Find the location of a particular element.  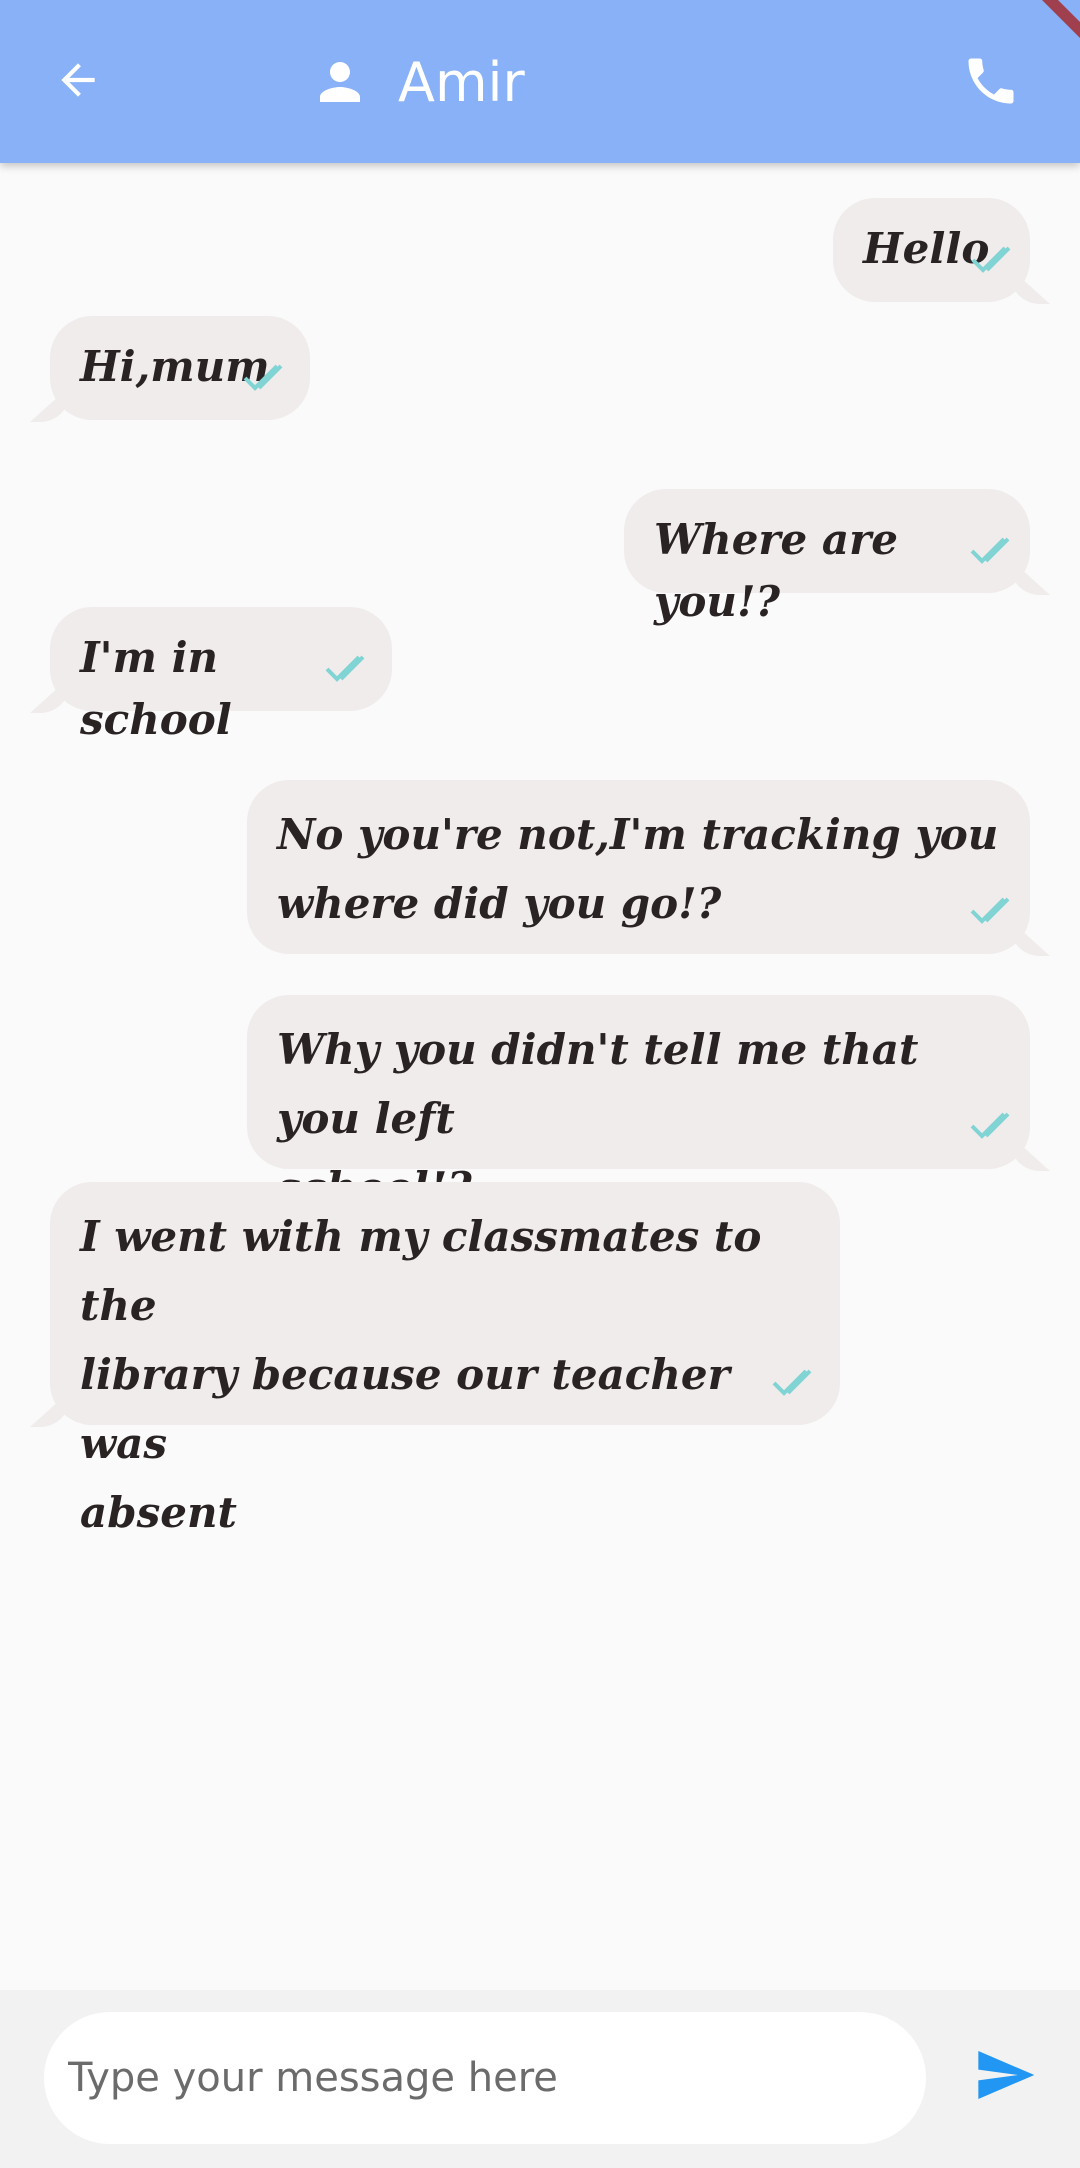

message-bubble-sent: Where are you!? is located at coordinates (827, 557).